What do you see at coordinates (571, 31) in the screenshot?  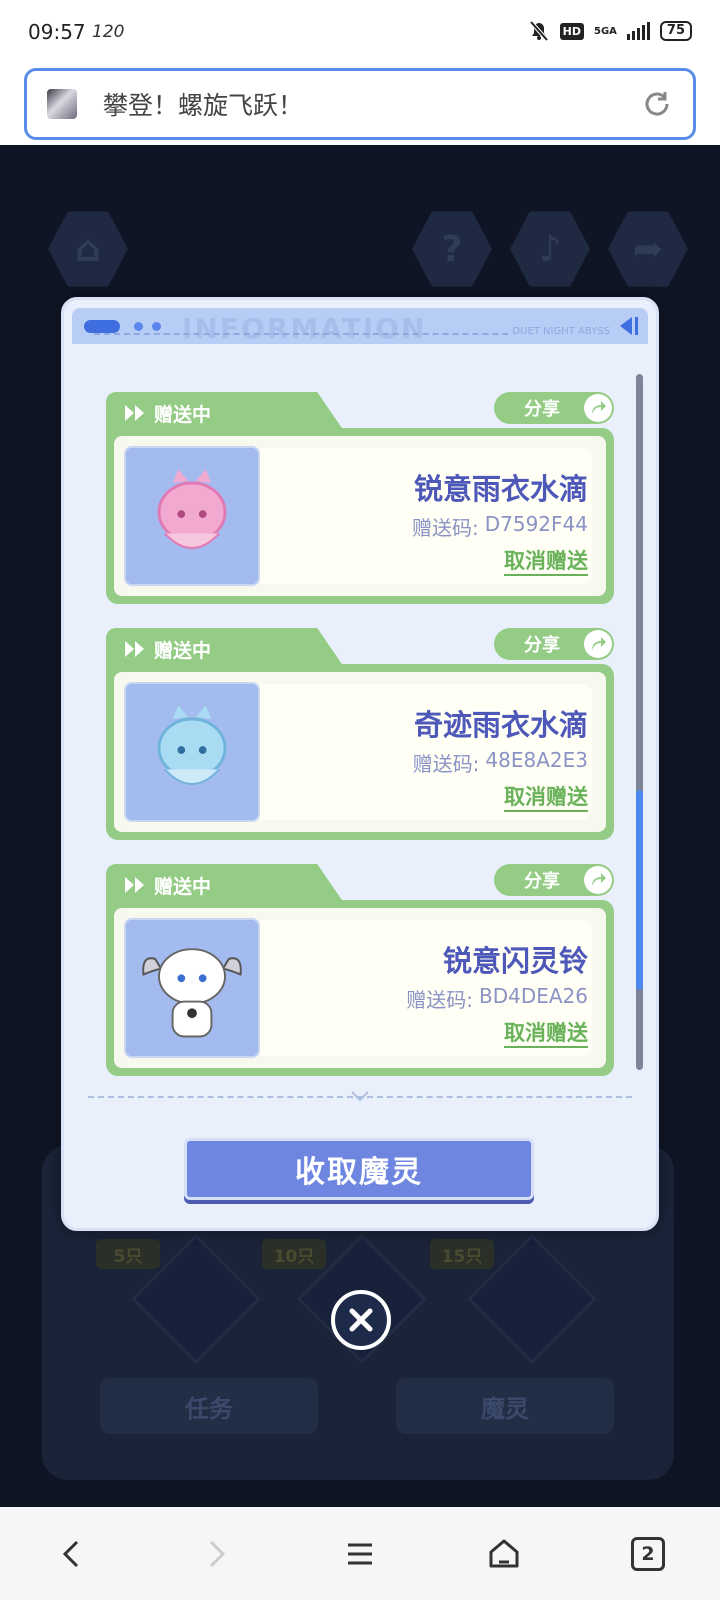 I see `hd-badge: HD` at bounding box center [571, 31].